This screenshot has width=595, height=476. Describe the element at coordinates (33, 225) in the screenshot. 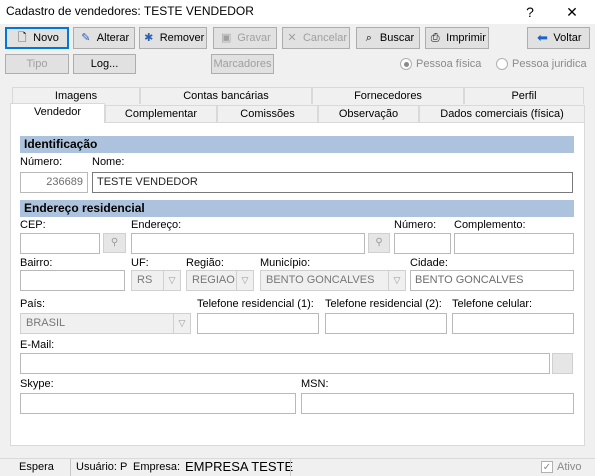

I see `cep-label: CEP:` at that location.